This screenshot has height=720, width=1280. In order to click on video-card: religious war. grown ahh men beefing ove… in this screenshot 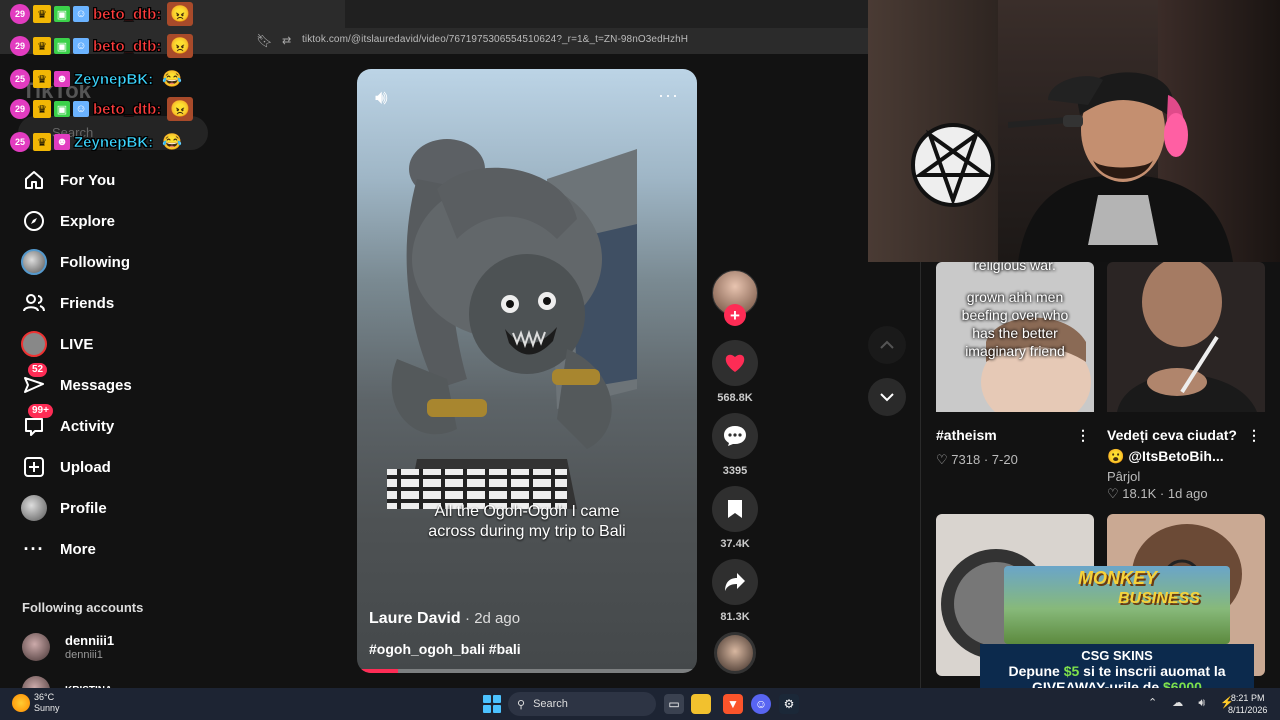, I will do `click(1015, 365)`.